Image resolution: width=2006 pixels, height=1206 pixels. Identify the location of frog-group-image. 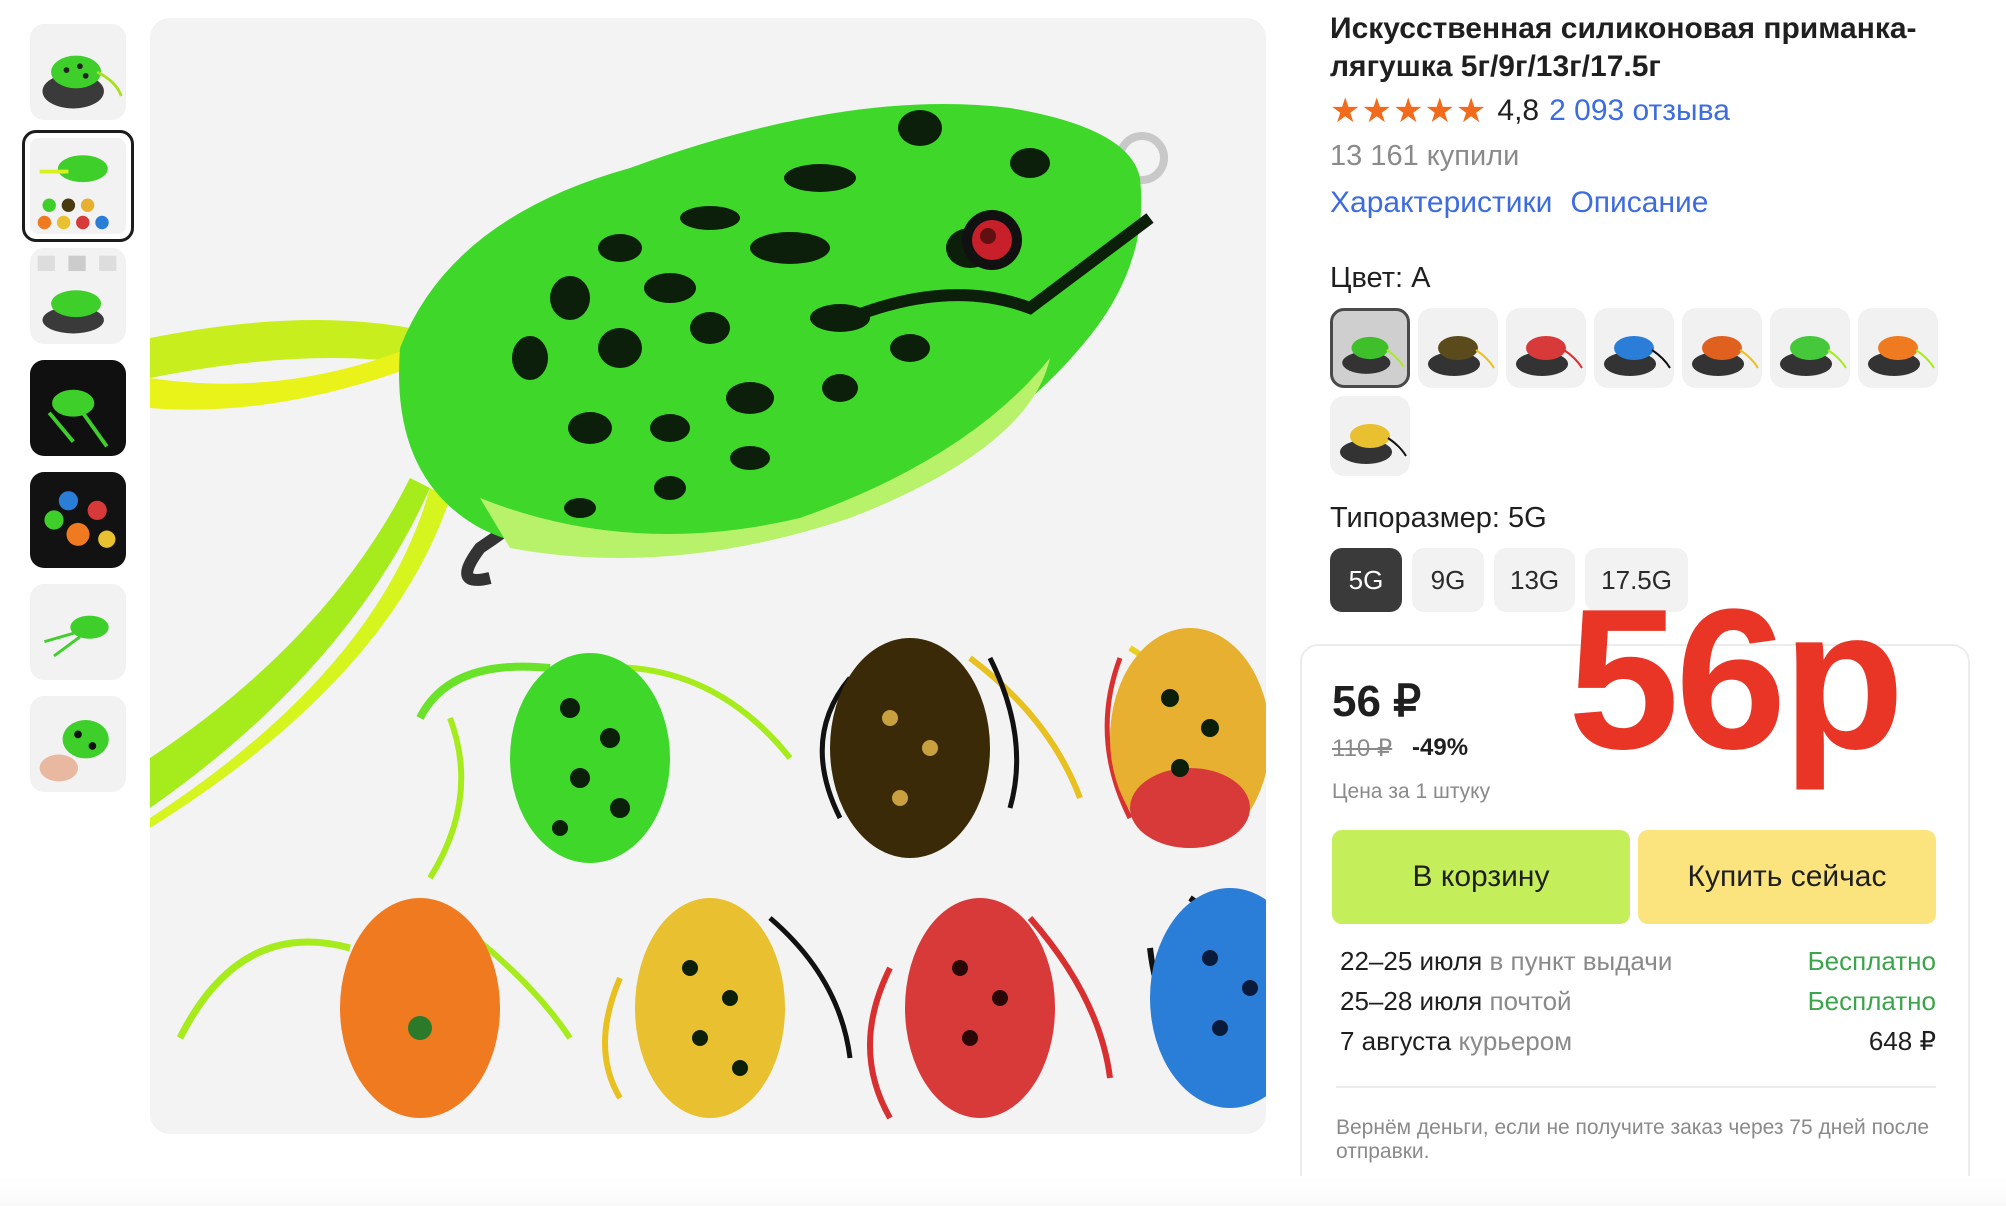
(78, 520).